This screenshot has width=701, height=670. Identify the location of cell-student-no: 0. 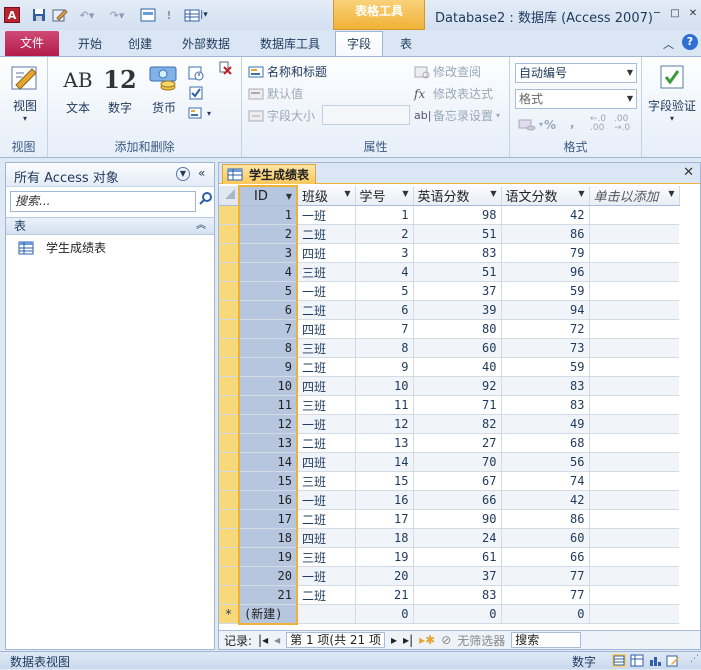
(384, 614).